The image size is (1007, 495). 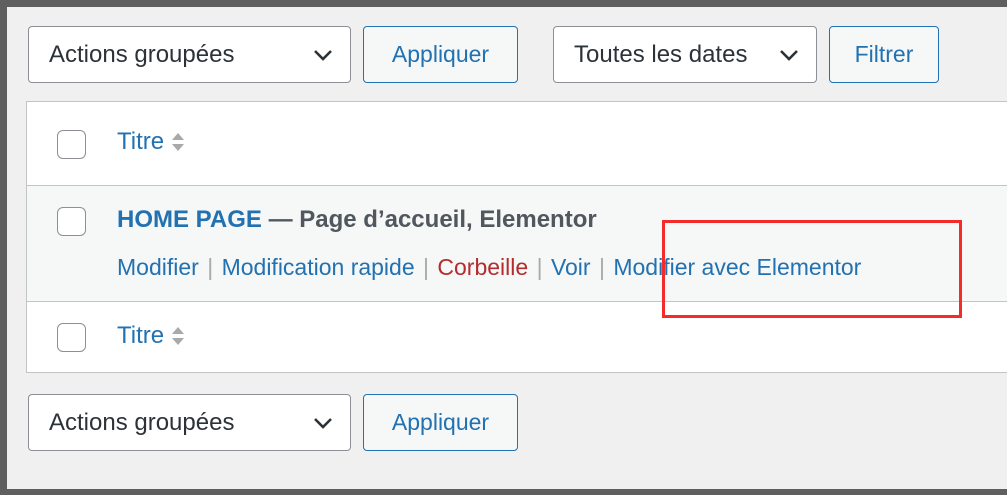 What do you see at coordinates (440, 54) in the screenshot?
I see `apply-button-top: Appliquer` at bounding box center [440, 54].